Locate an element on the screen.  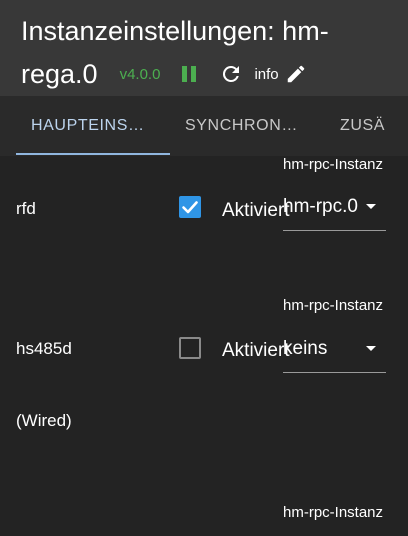
hs485d-instance-select: keins is located at coordinates (334, 355).